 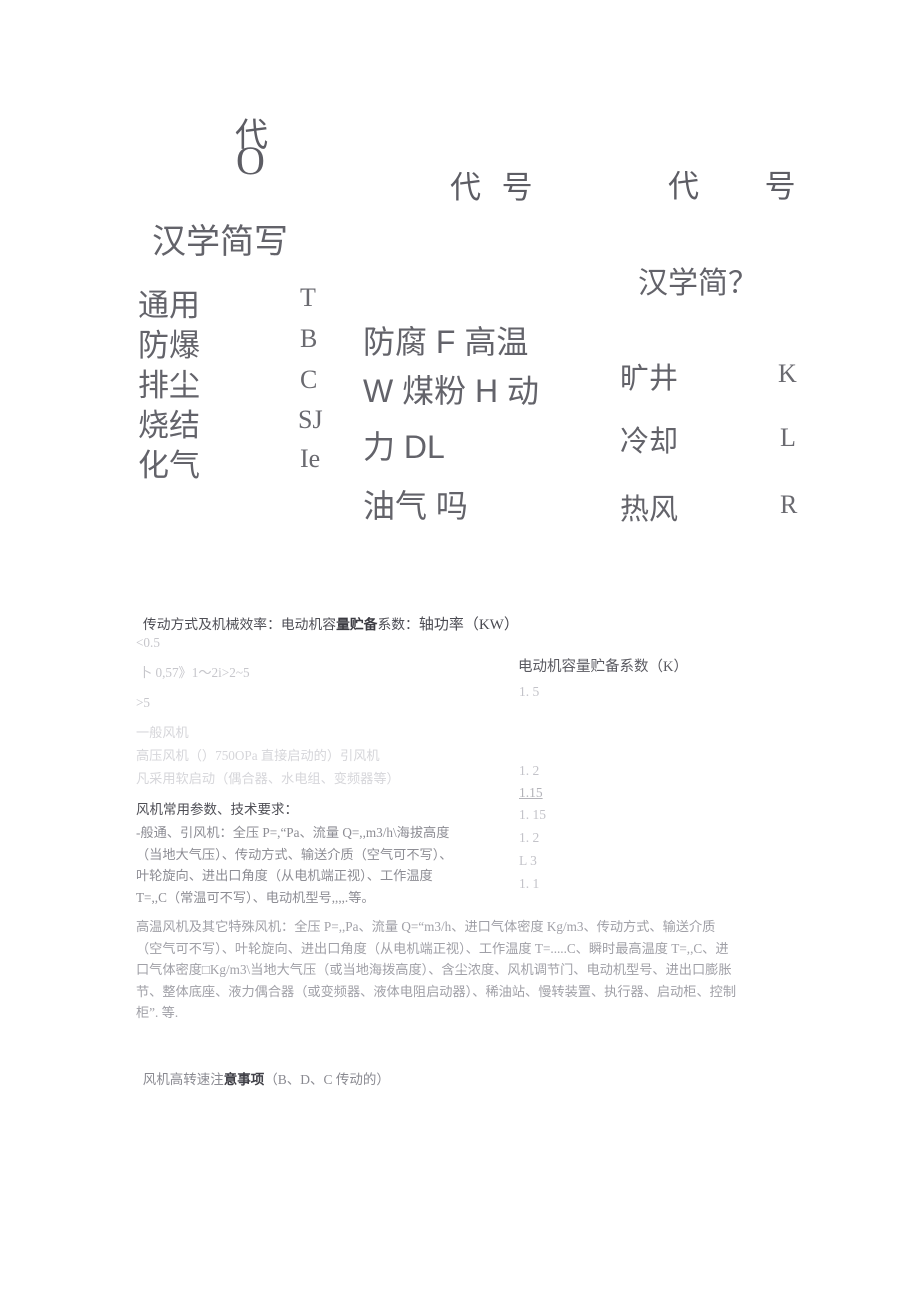 I want to click on column-2-line: 油气 吗, so click(x=415, y=506).